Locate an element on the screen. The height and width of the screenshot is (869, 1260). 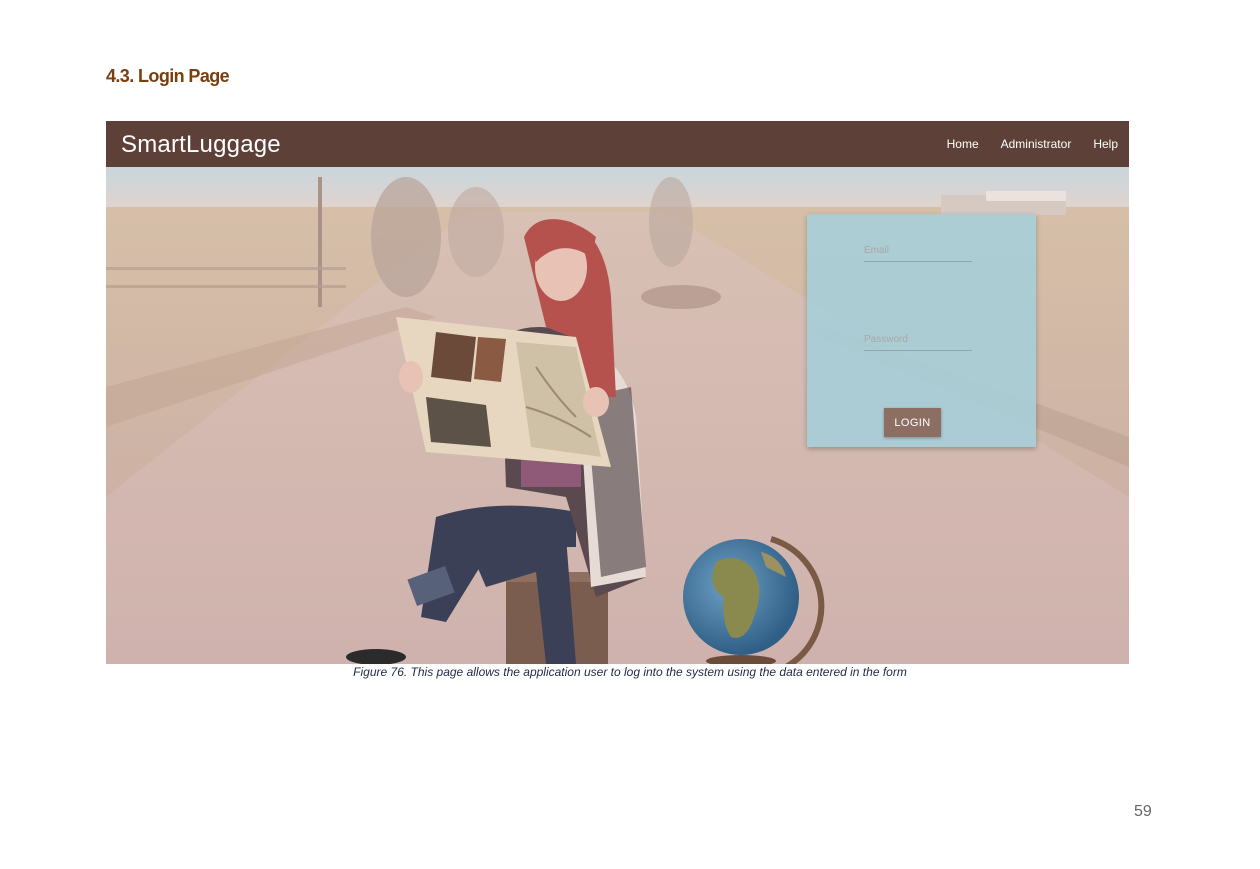
brand-logo: SmartLuggage is located at coordinates (201, 145).